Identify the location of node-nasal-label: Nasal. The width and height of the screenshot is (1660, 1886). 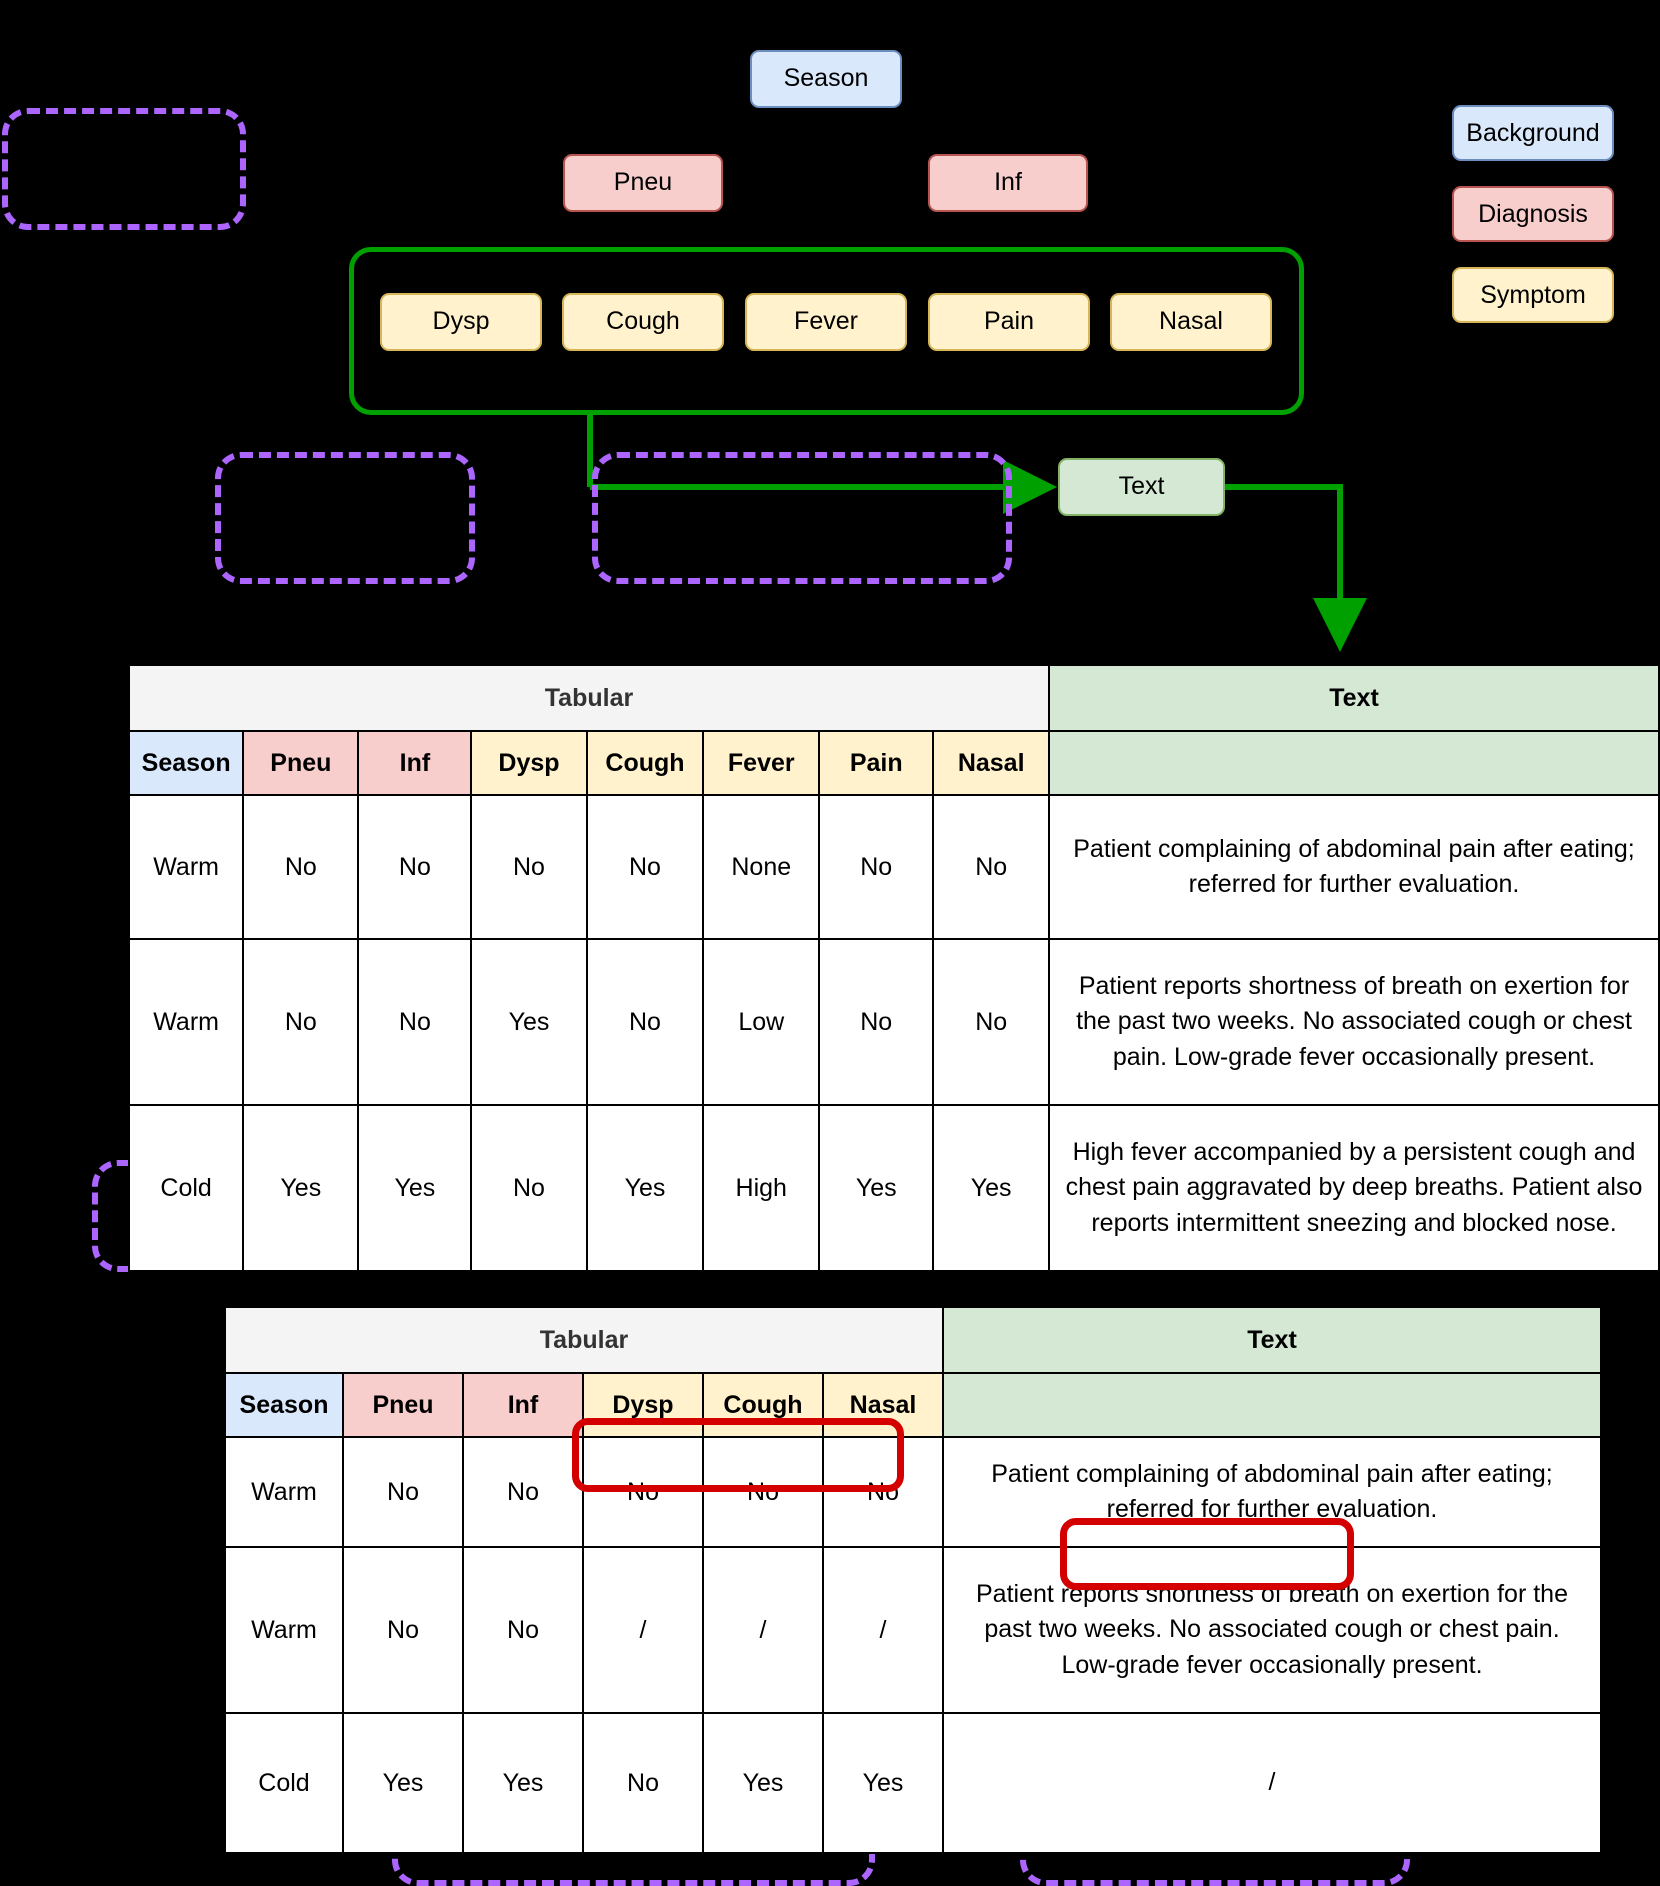
(1191, 321).